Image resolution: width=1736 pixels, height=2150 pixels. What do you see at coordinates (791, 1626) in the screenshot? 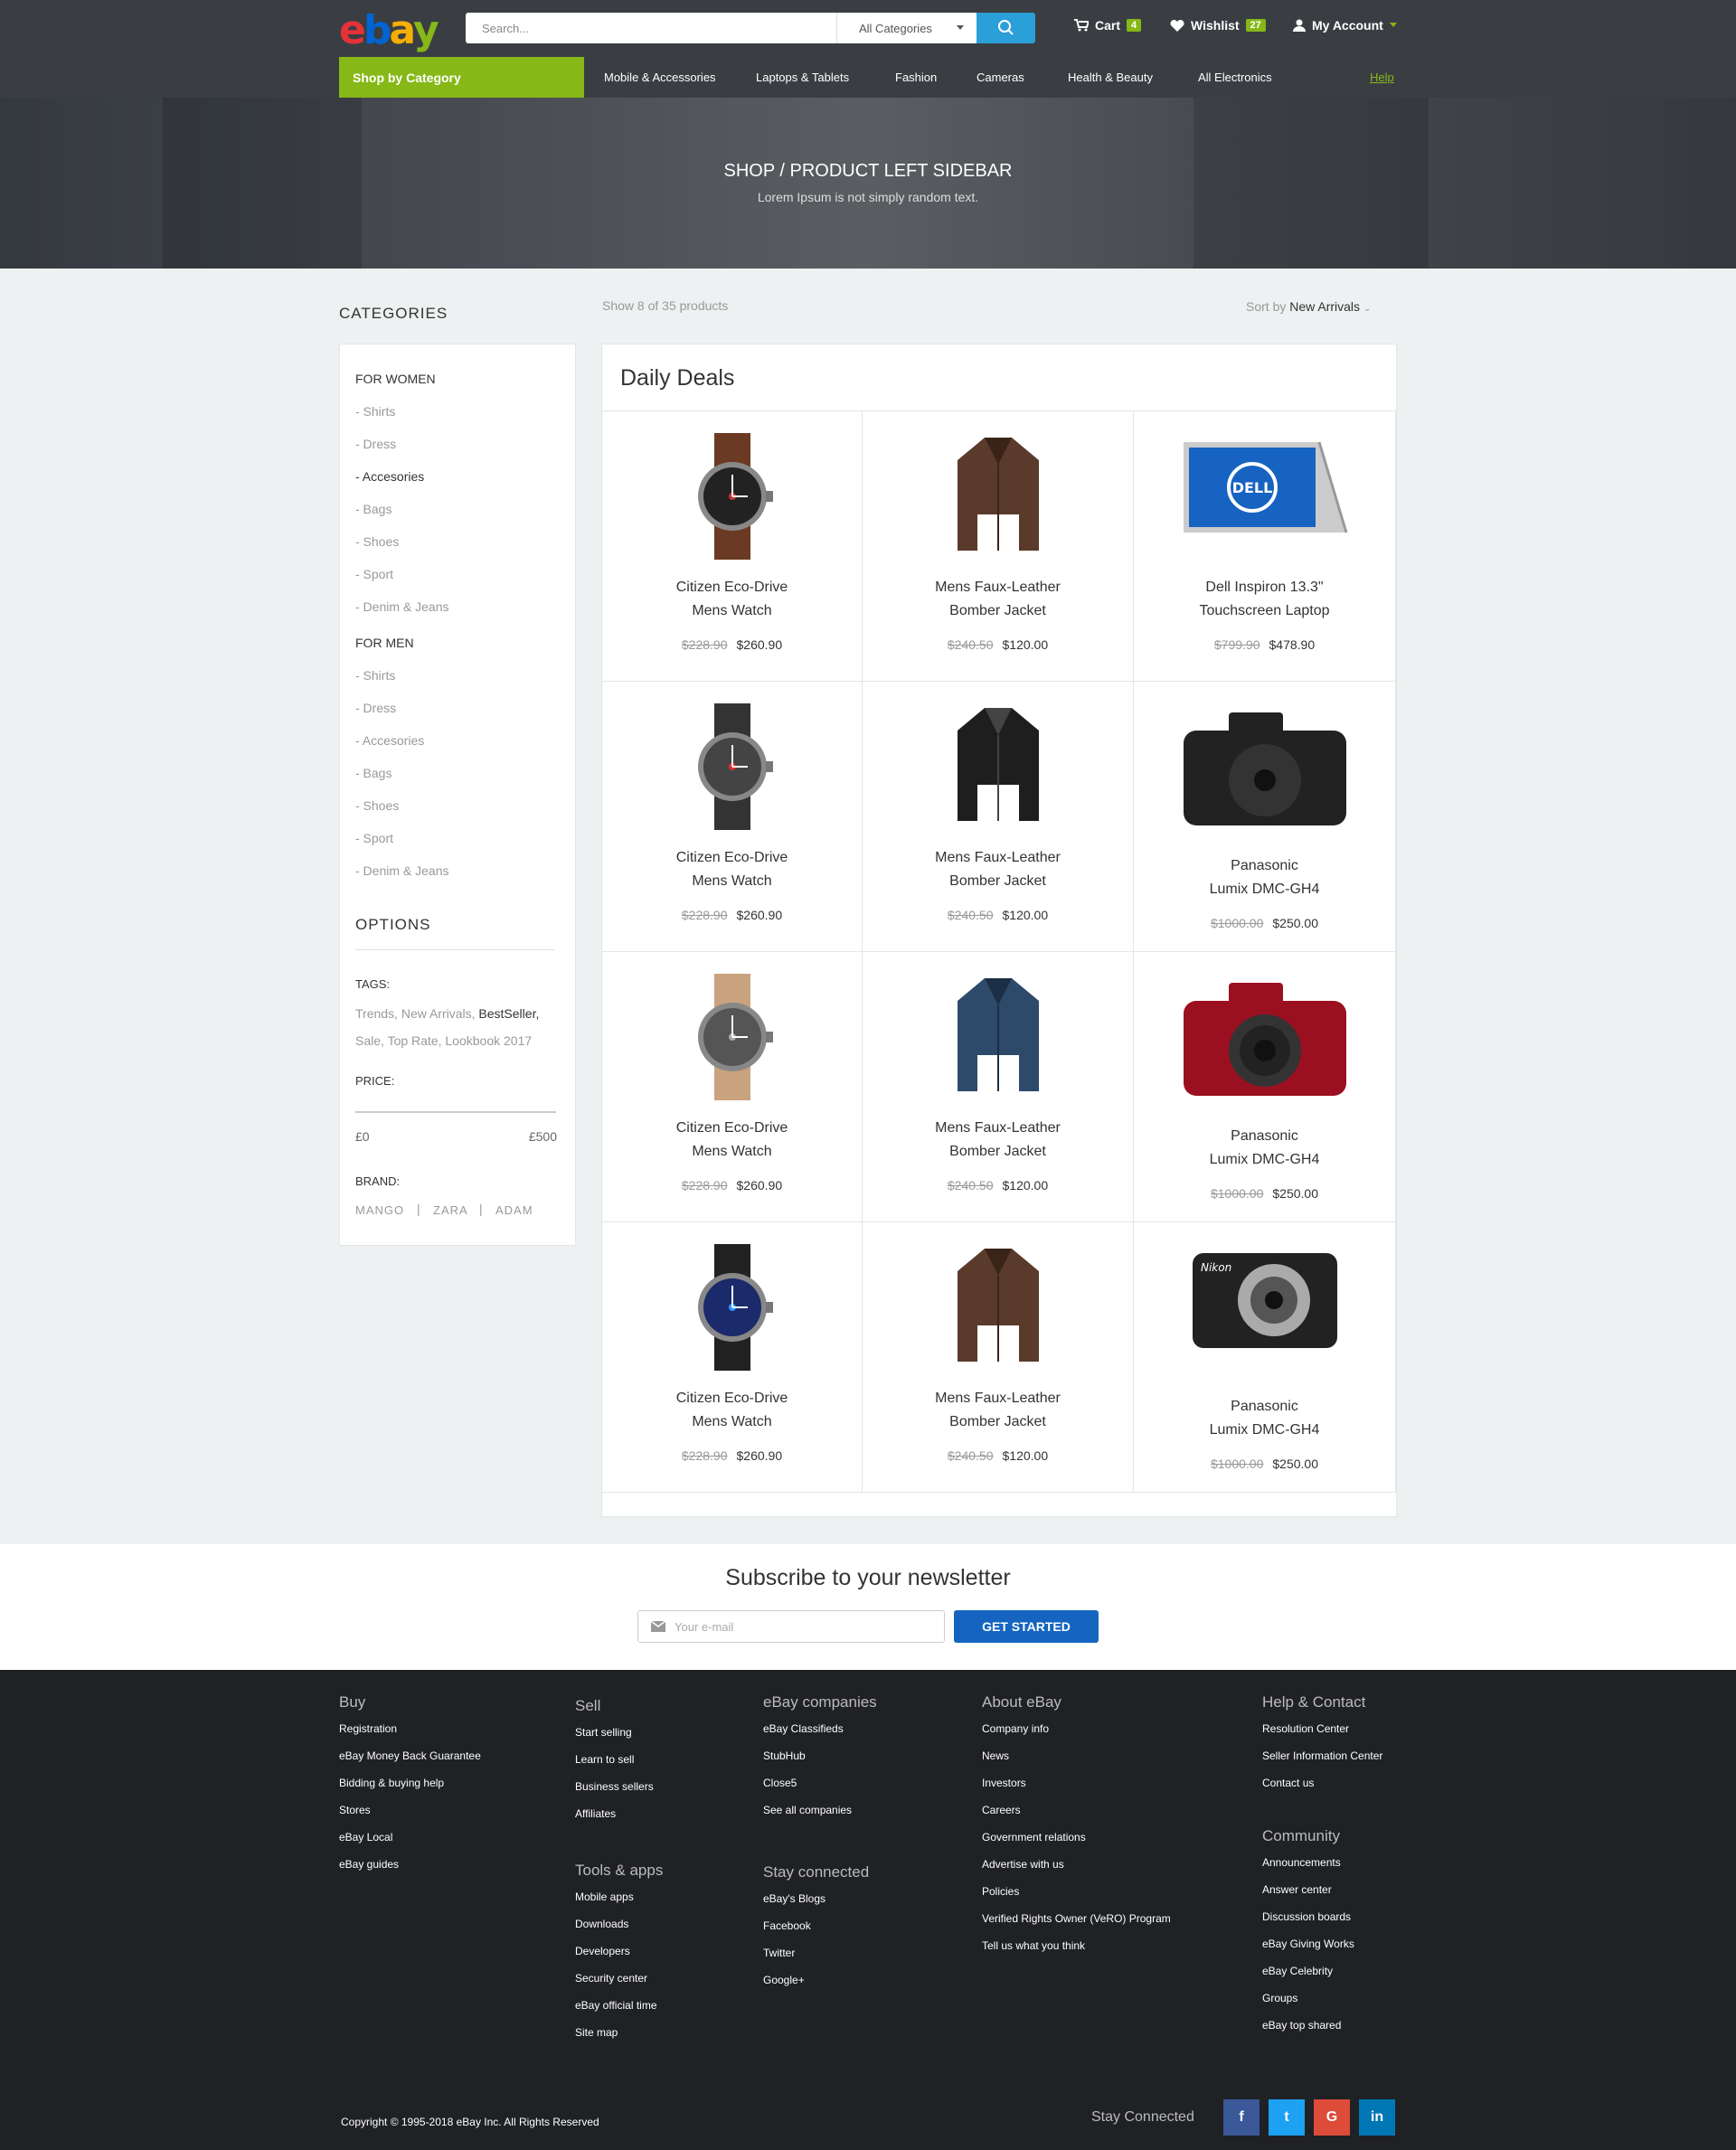
I see `email-input: Your e-mail` at bounding box center [791, 1626].